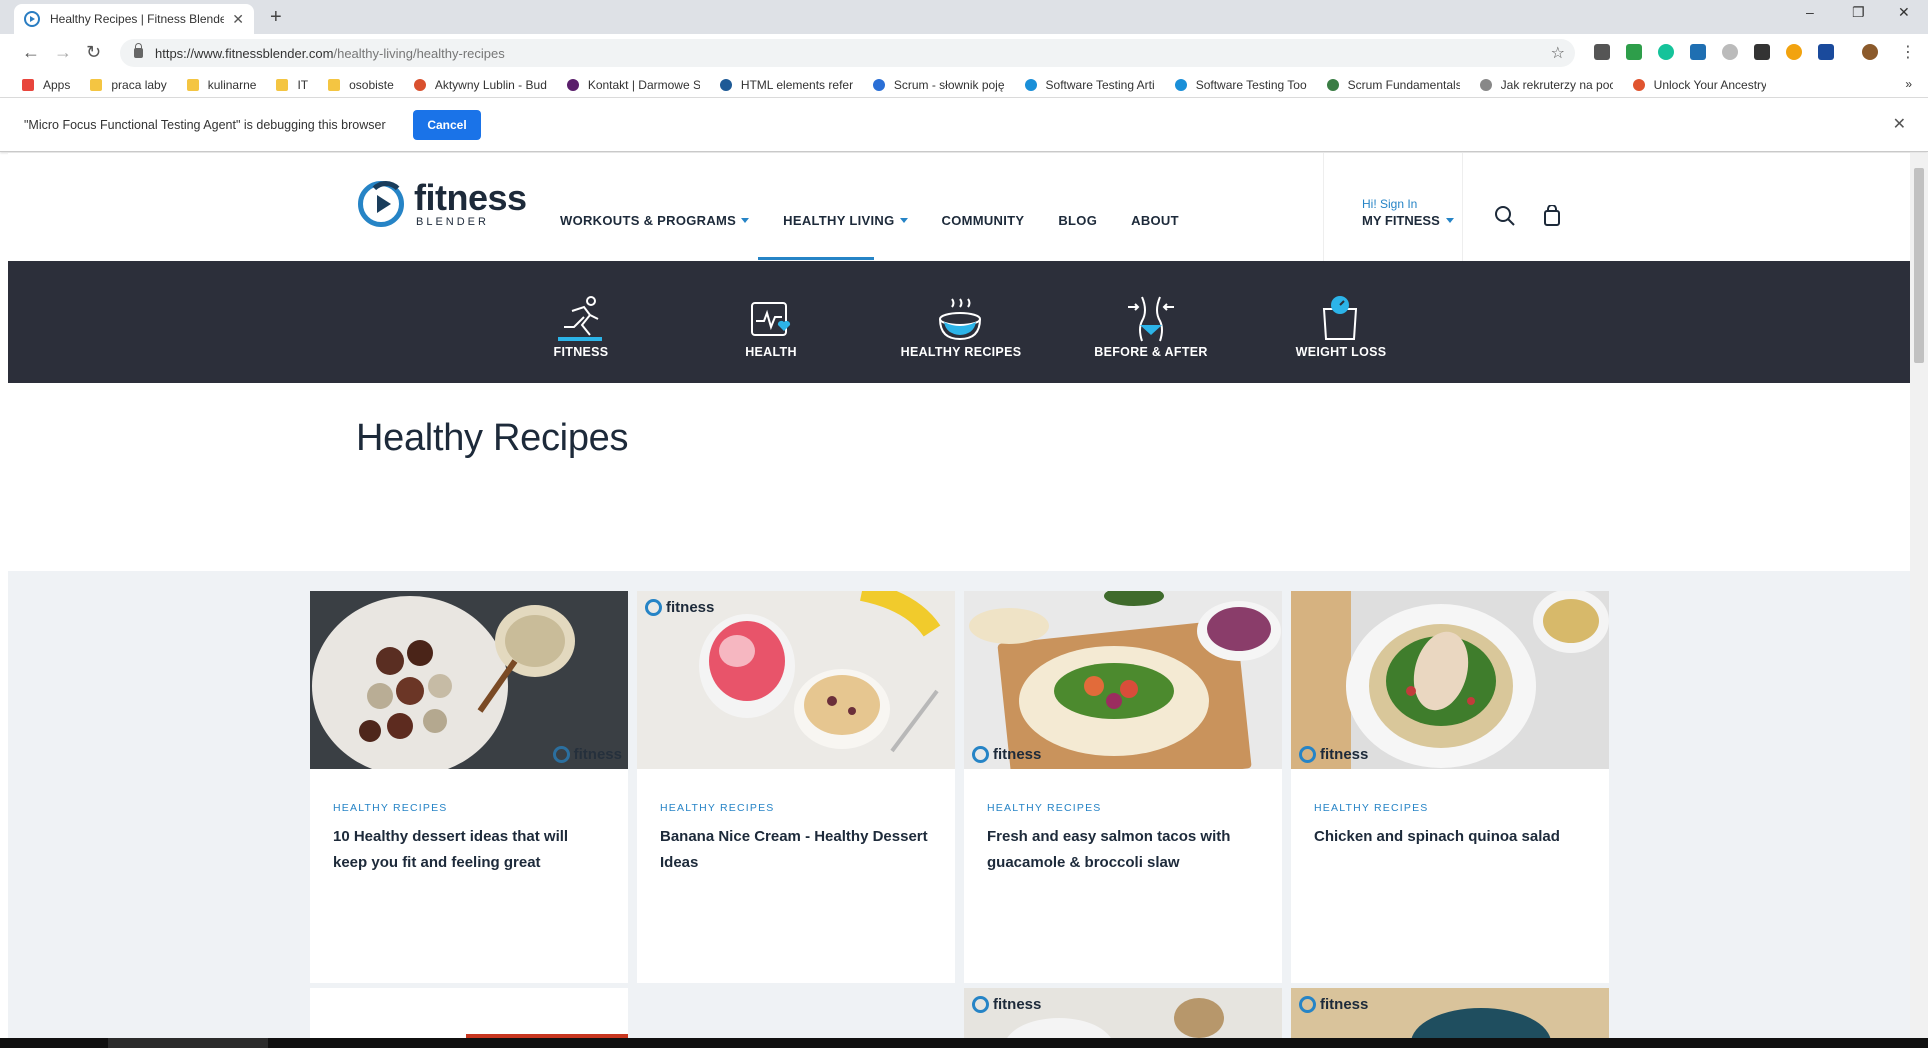 Image resolution: width=1928 pixels, height=1048 pixels. Describe the element at coordinates (961, 352) in the screenshot. I see `category-label: HEALTHY RECIPES` at that location.